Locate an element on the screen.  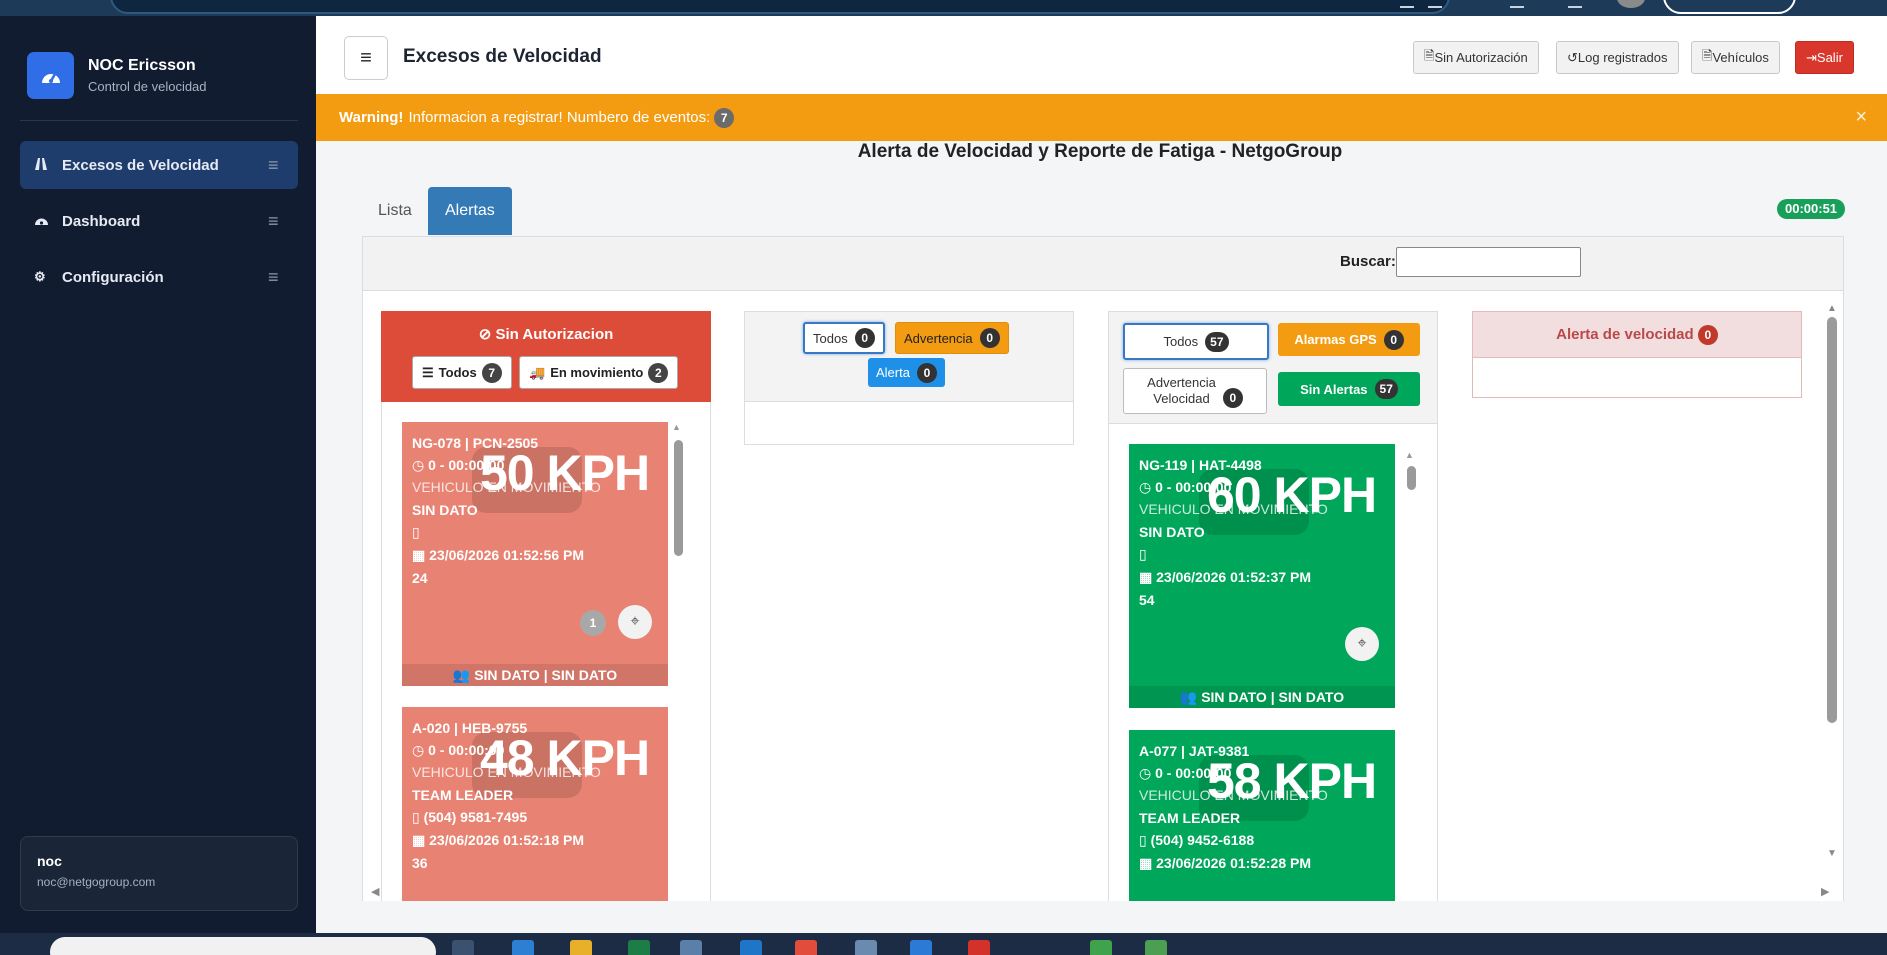
scroll-right-icon: ▶ is located at coordinates (1825, 891).